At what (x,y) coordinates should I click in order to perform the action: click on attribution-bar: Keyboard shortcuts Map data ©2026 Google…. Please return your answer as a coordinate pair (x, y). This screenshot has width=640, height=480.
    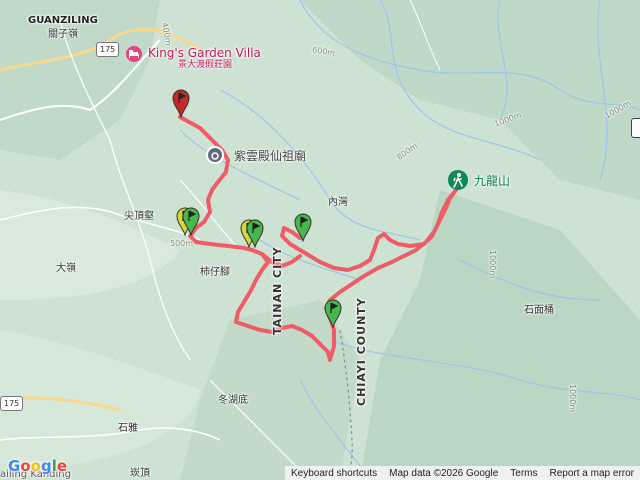
    Looking at the image, I should click on (462, 473).